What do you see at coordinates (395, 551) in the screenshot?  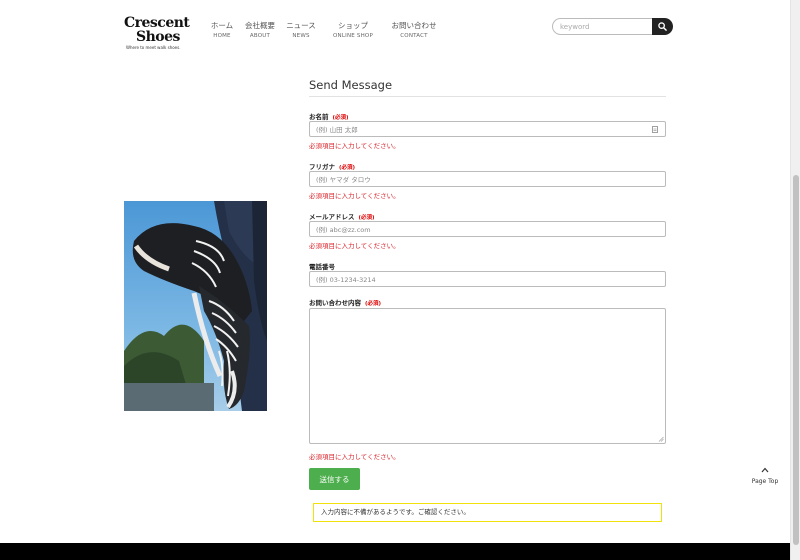 I see `site-footer` at bounding box center [395, 551].